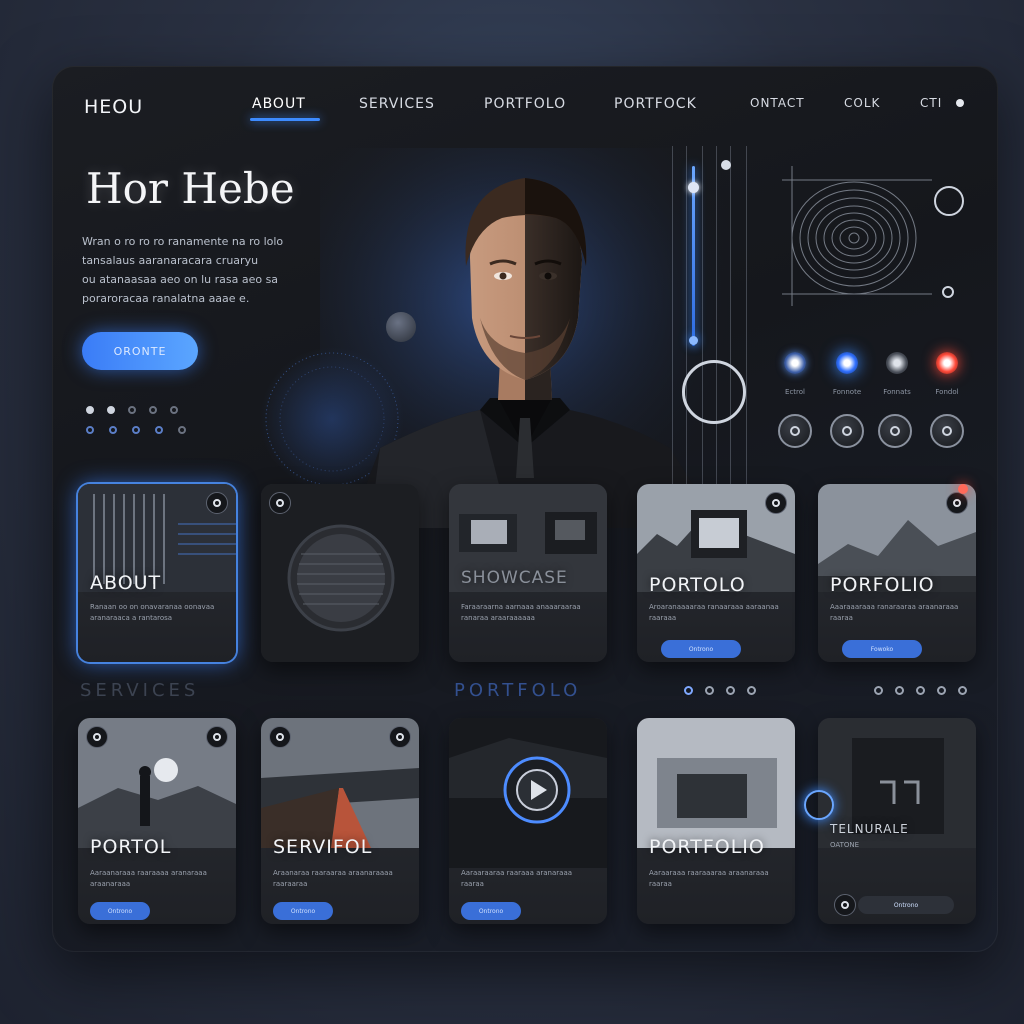  I want to click on control-ring-button, so click(714, 392).